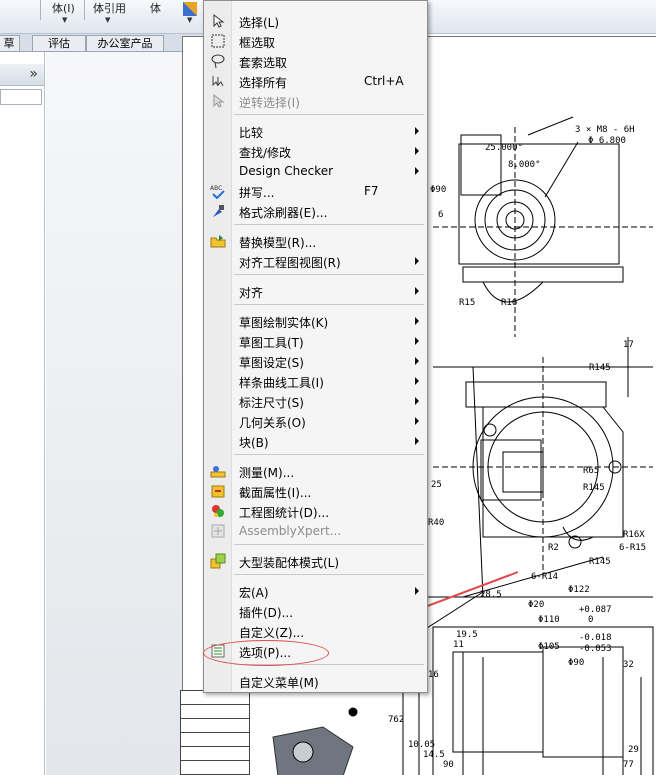 This screenshot has height=775, width=656. What do you see at coordinates (607, 141) in the screenshot?
I see `dim-label: Φ 6.800` at bounding box center [607, 141].